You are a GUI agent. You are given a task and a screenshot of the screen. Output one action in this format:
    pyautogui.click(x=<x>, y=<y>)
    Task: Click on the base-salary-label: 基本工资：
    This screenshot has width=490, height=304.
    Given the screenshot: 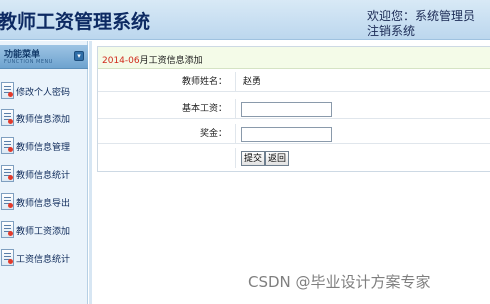 What is the action you would take?
    pyautogui.click(x=167, y=108)
    